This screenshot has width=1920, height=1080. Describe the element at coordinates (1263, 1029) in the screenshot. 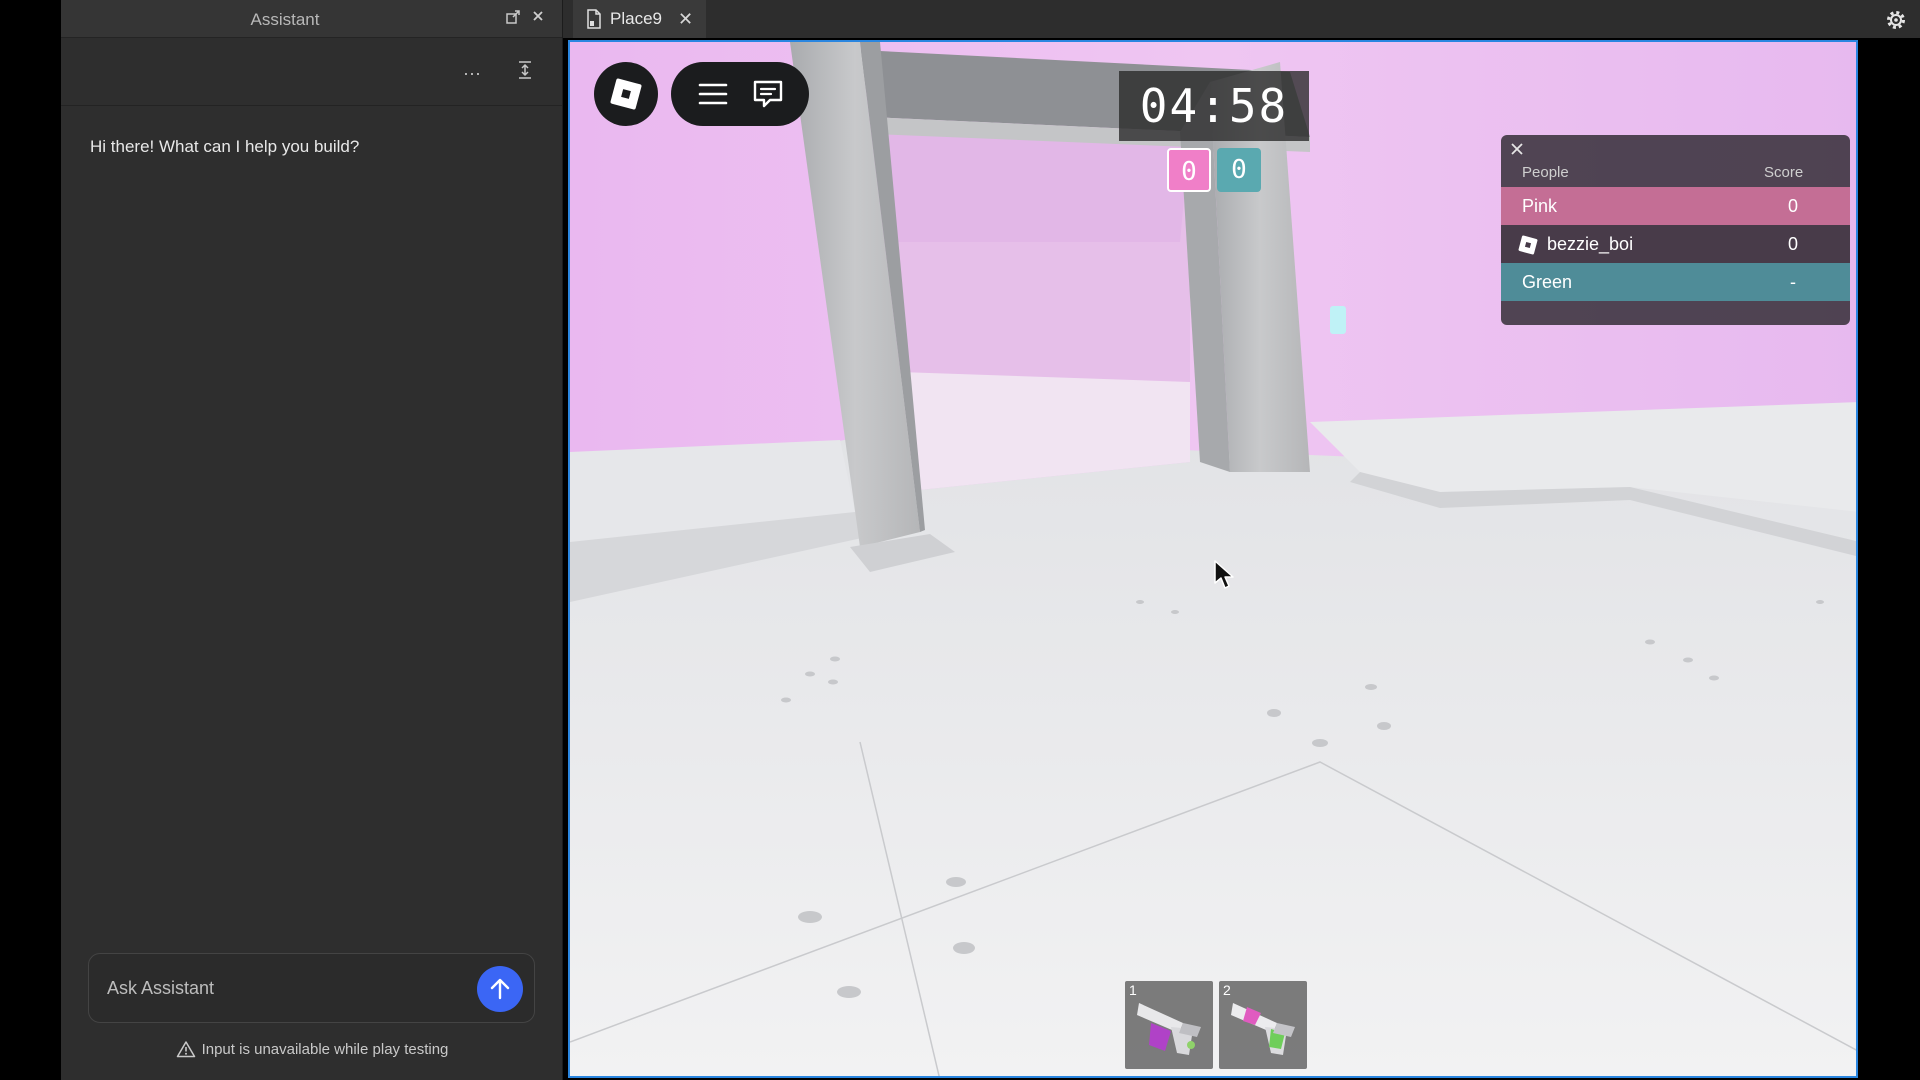

I see `green-paint-blaster-icon` at that location.